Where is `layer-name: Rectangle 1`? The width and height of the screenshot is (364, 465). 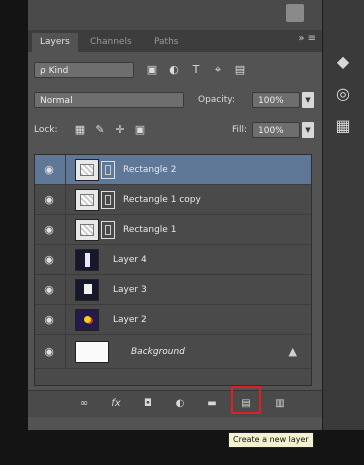
layer-name: Rectangle 1 is located at coordinates (150, 230).